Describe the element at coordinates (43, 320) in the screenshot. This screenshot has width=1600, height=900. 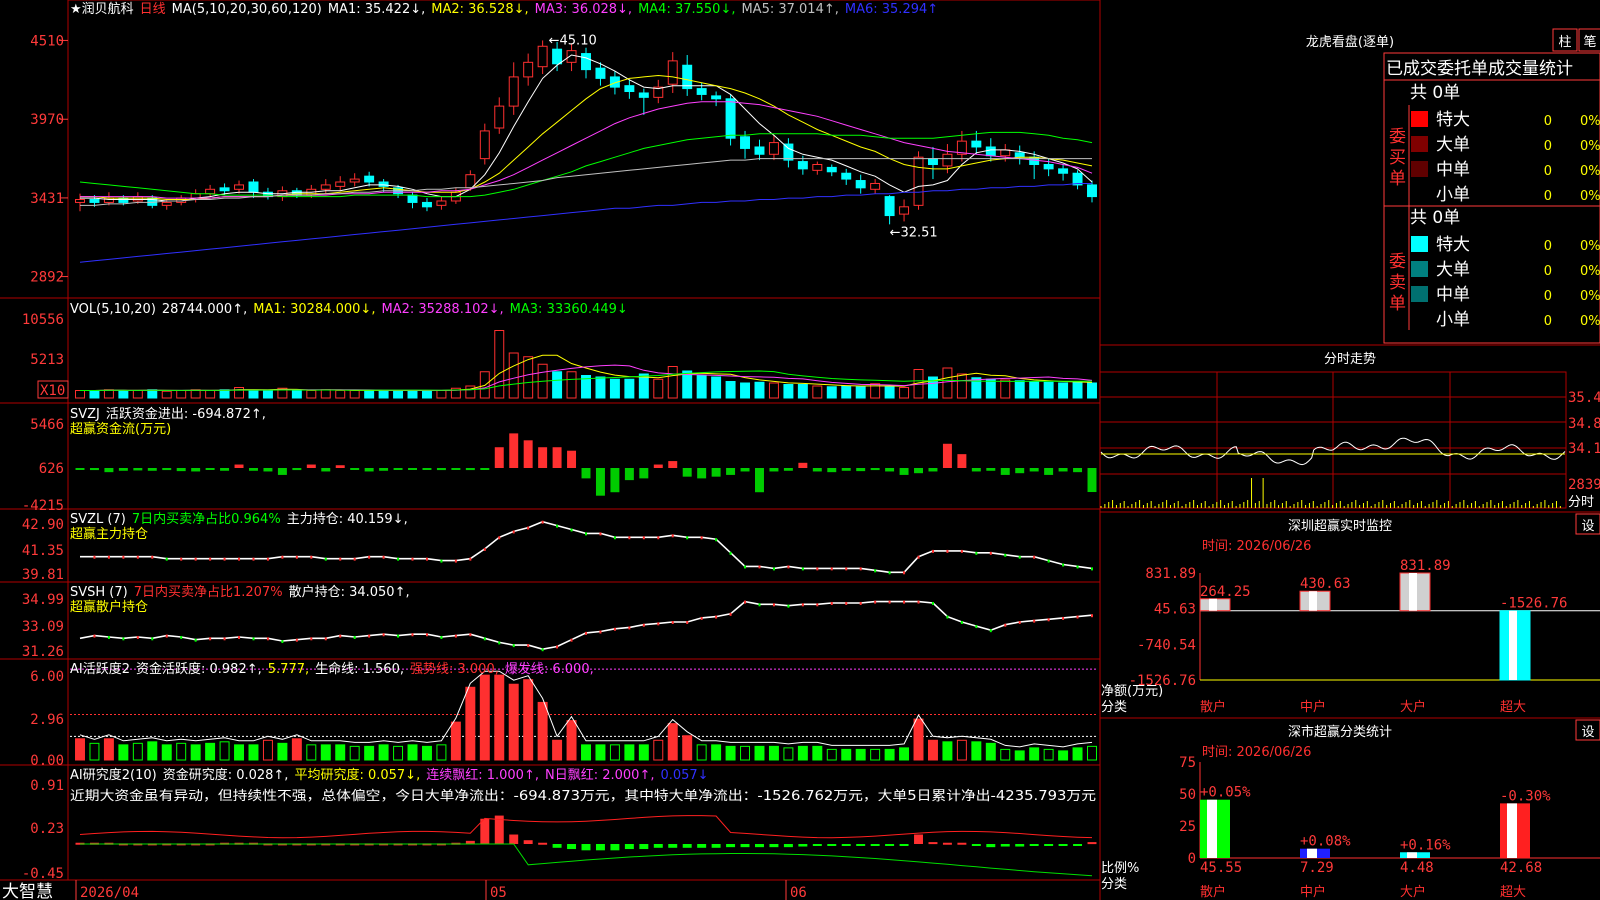
I see `volume-tick: 10556` at that location.